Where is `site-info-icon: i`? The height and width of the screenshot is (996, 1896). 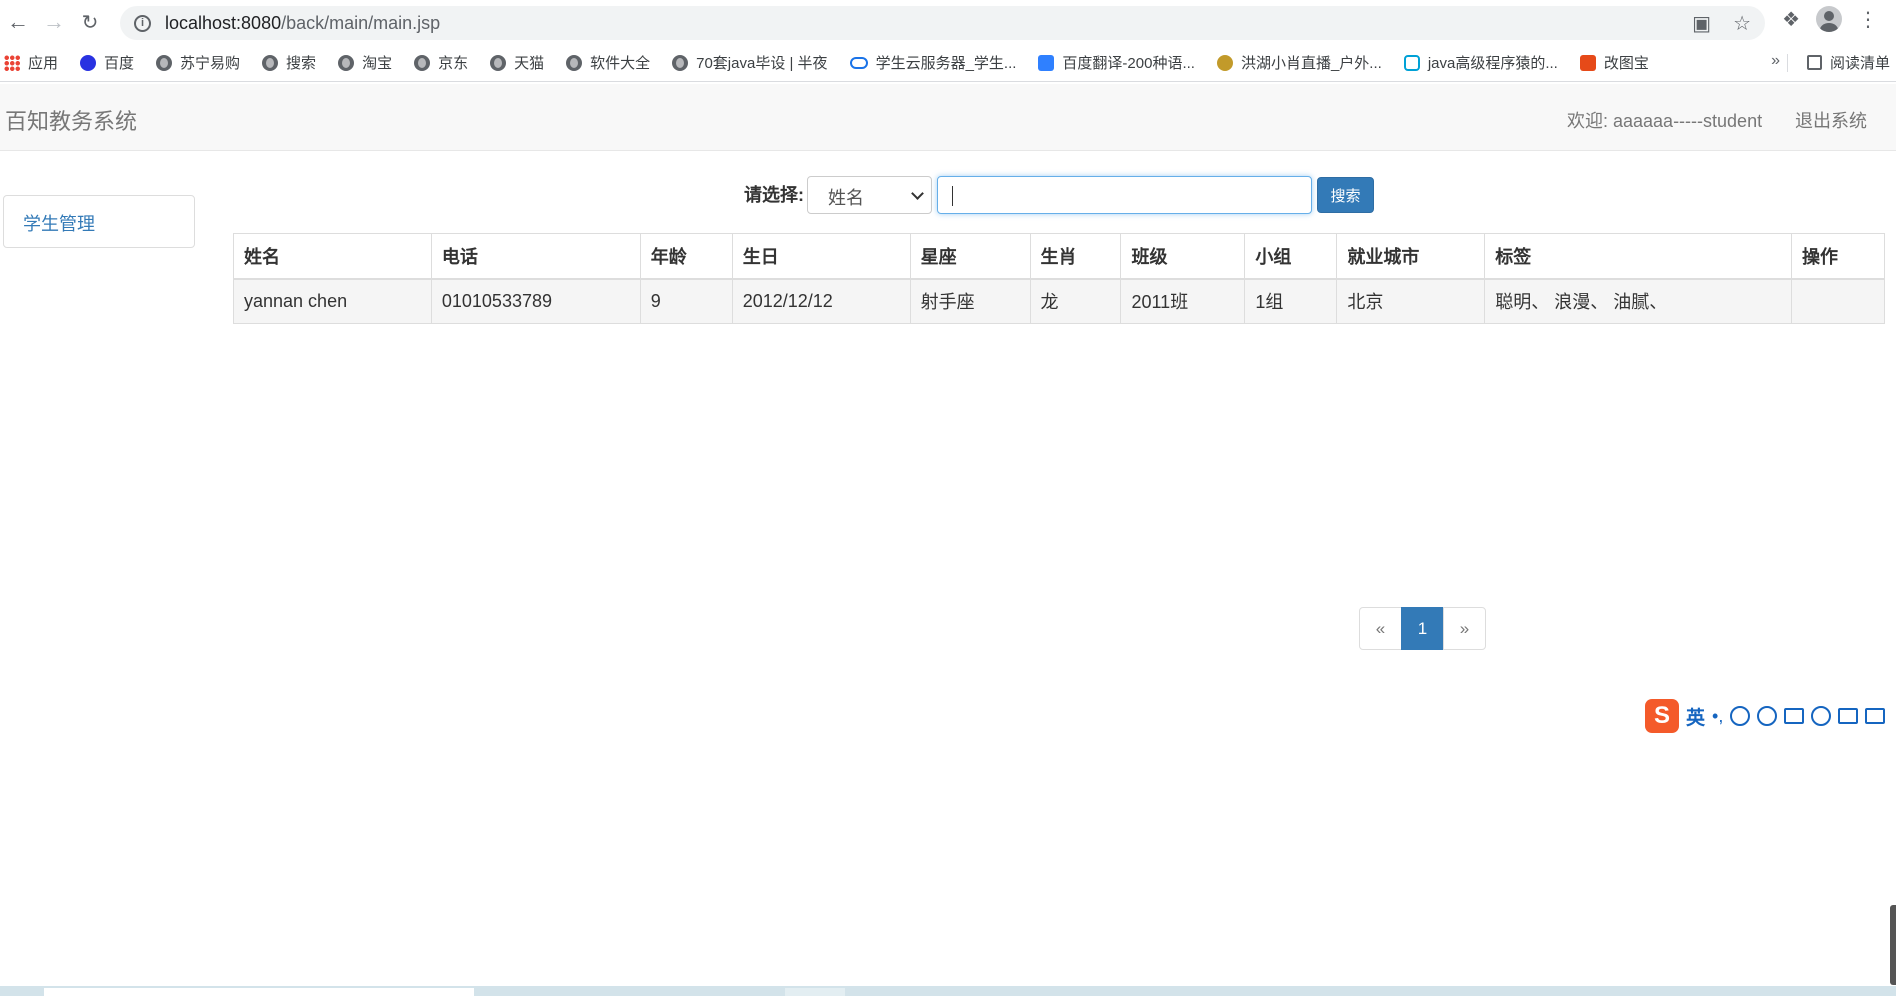 site-info-icon: i is located at coordinates (142, 23).